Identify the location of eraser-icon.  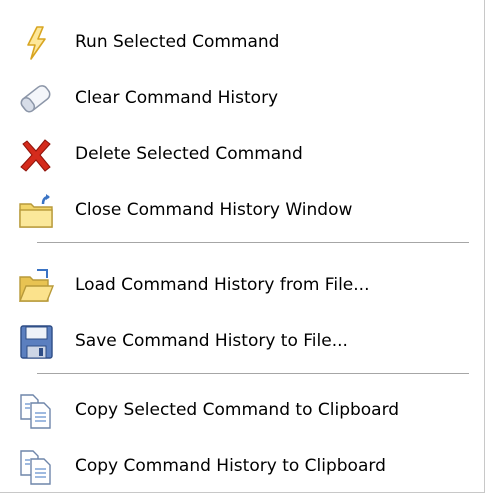
(36, 99).